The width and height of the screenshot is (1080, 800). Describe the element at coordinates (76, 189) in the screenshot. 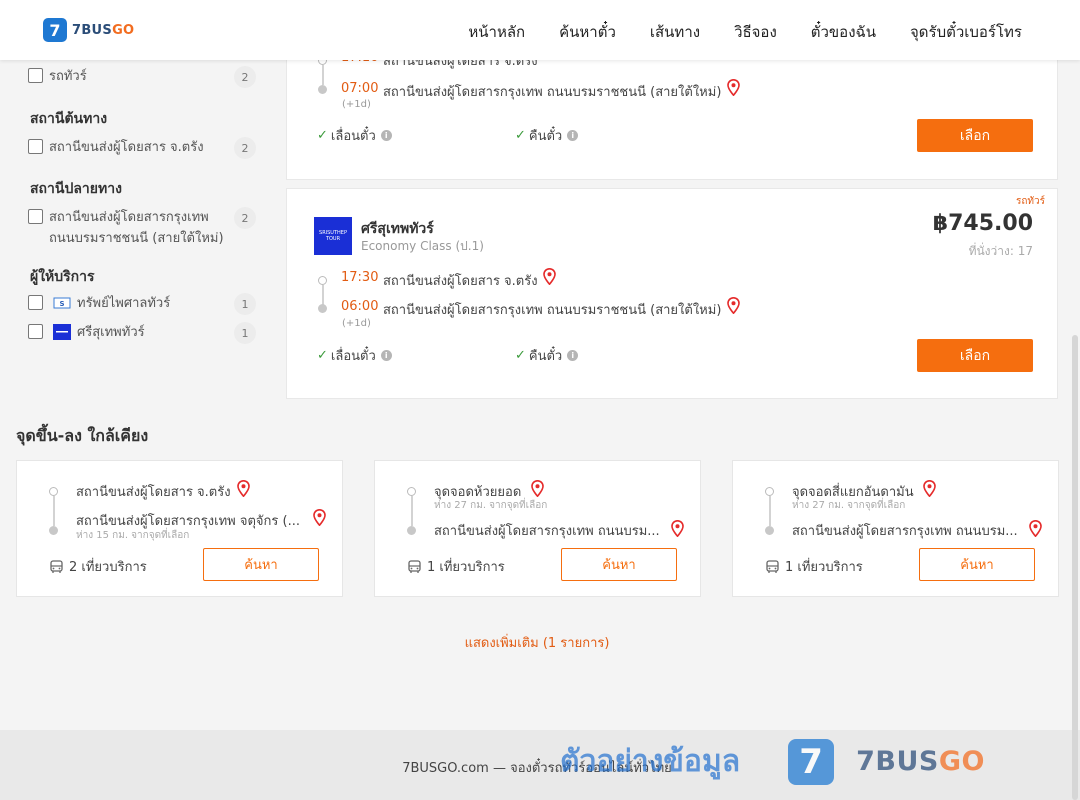

I see `destination-heading: สถานีปลายทาง` at that location.